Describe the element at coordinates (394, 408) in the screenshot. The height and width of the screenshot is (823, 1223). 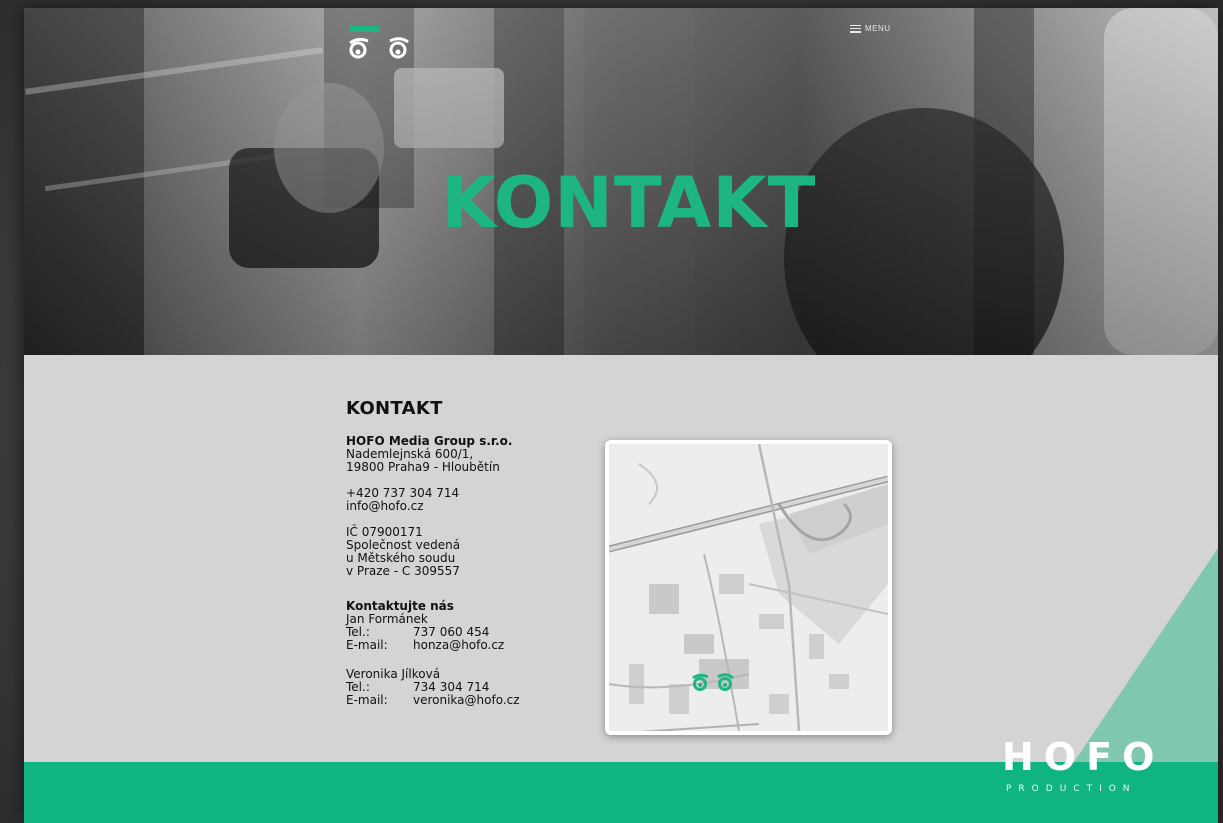
I see `contact-heading: KONTAKT` at that location.